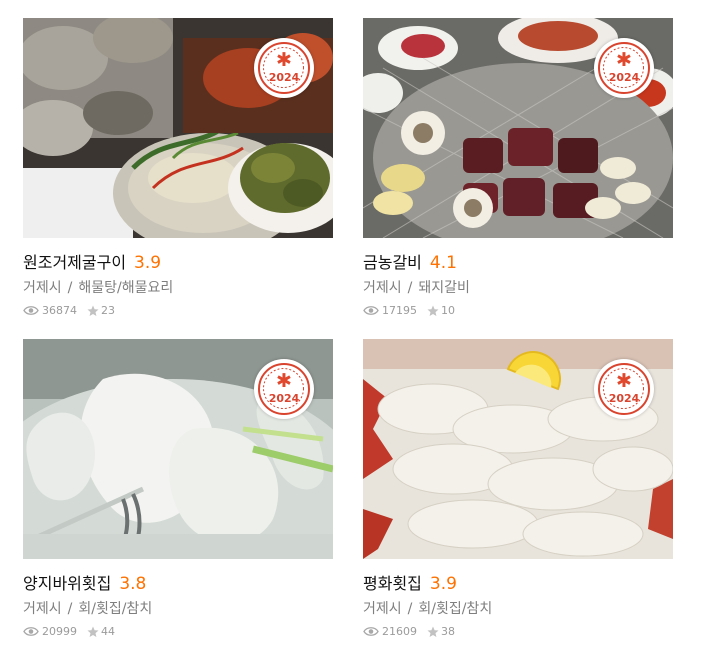  Describe the element at coordinates (518, 310) in the screenshot. I see `restaurant-stats: 17195 10` at that location.